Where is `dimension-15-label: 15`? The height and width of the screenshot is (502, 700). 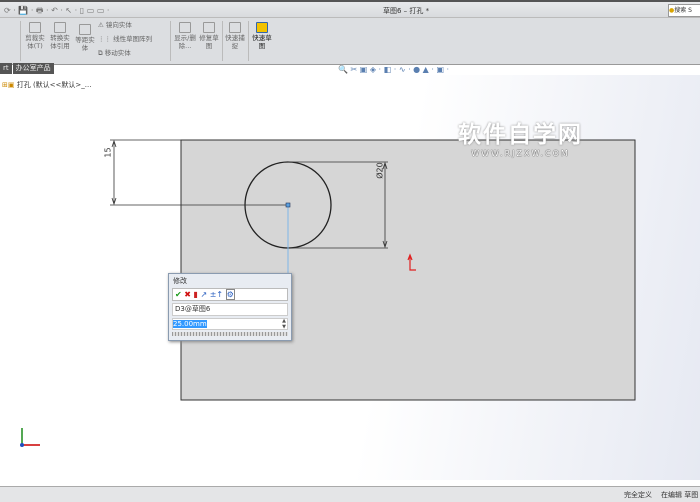
dimension-15-label: 15 is located at coordinates (108, 152).